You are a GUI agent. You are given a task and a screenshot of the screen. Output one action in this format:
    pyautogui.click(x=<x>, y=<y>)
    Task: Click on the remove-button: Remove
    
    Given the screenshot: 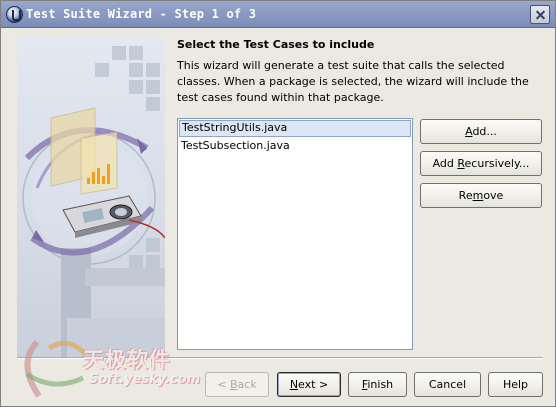 What is the action you would take?
    pyautogui.click(x=481, y=195)
    